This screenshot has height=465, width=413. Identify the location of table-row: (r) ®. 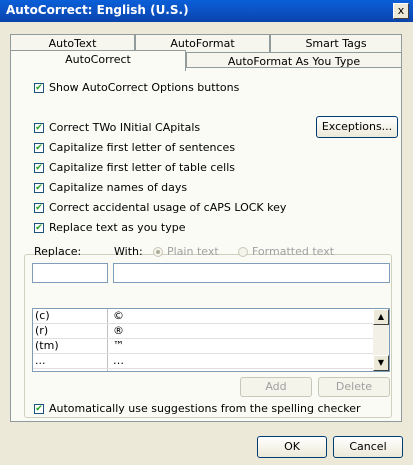
(203, 331).